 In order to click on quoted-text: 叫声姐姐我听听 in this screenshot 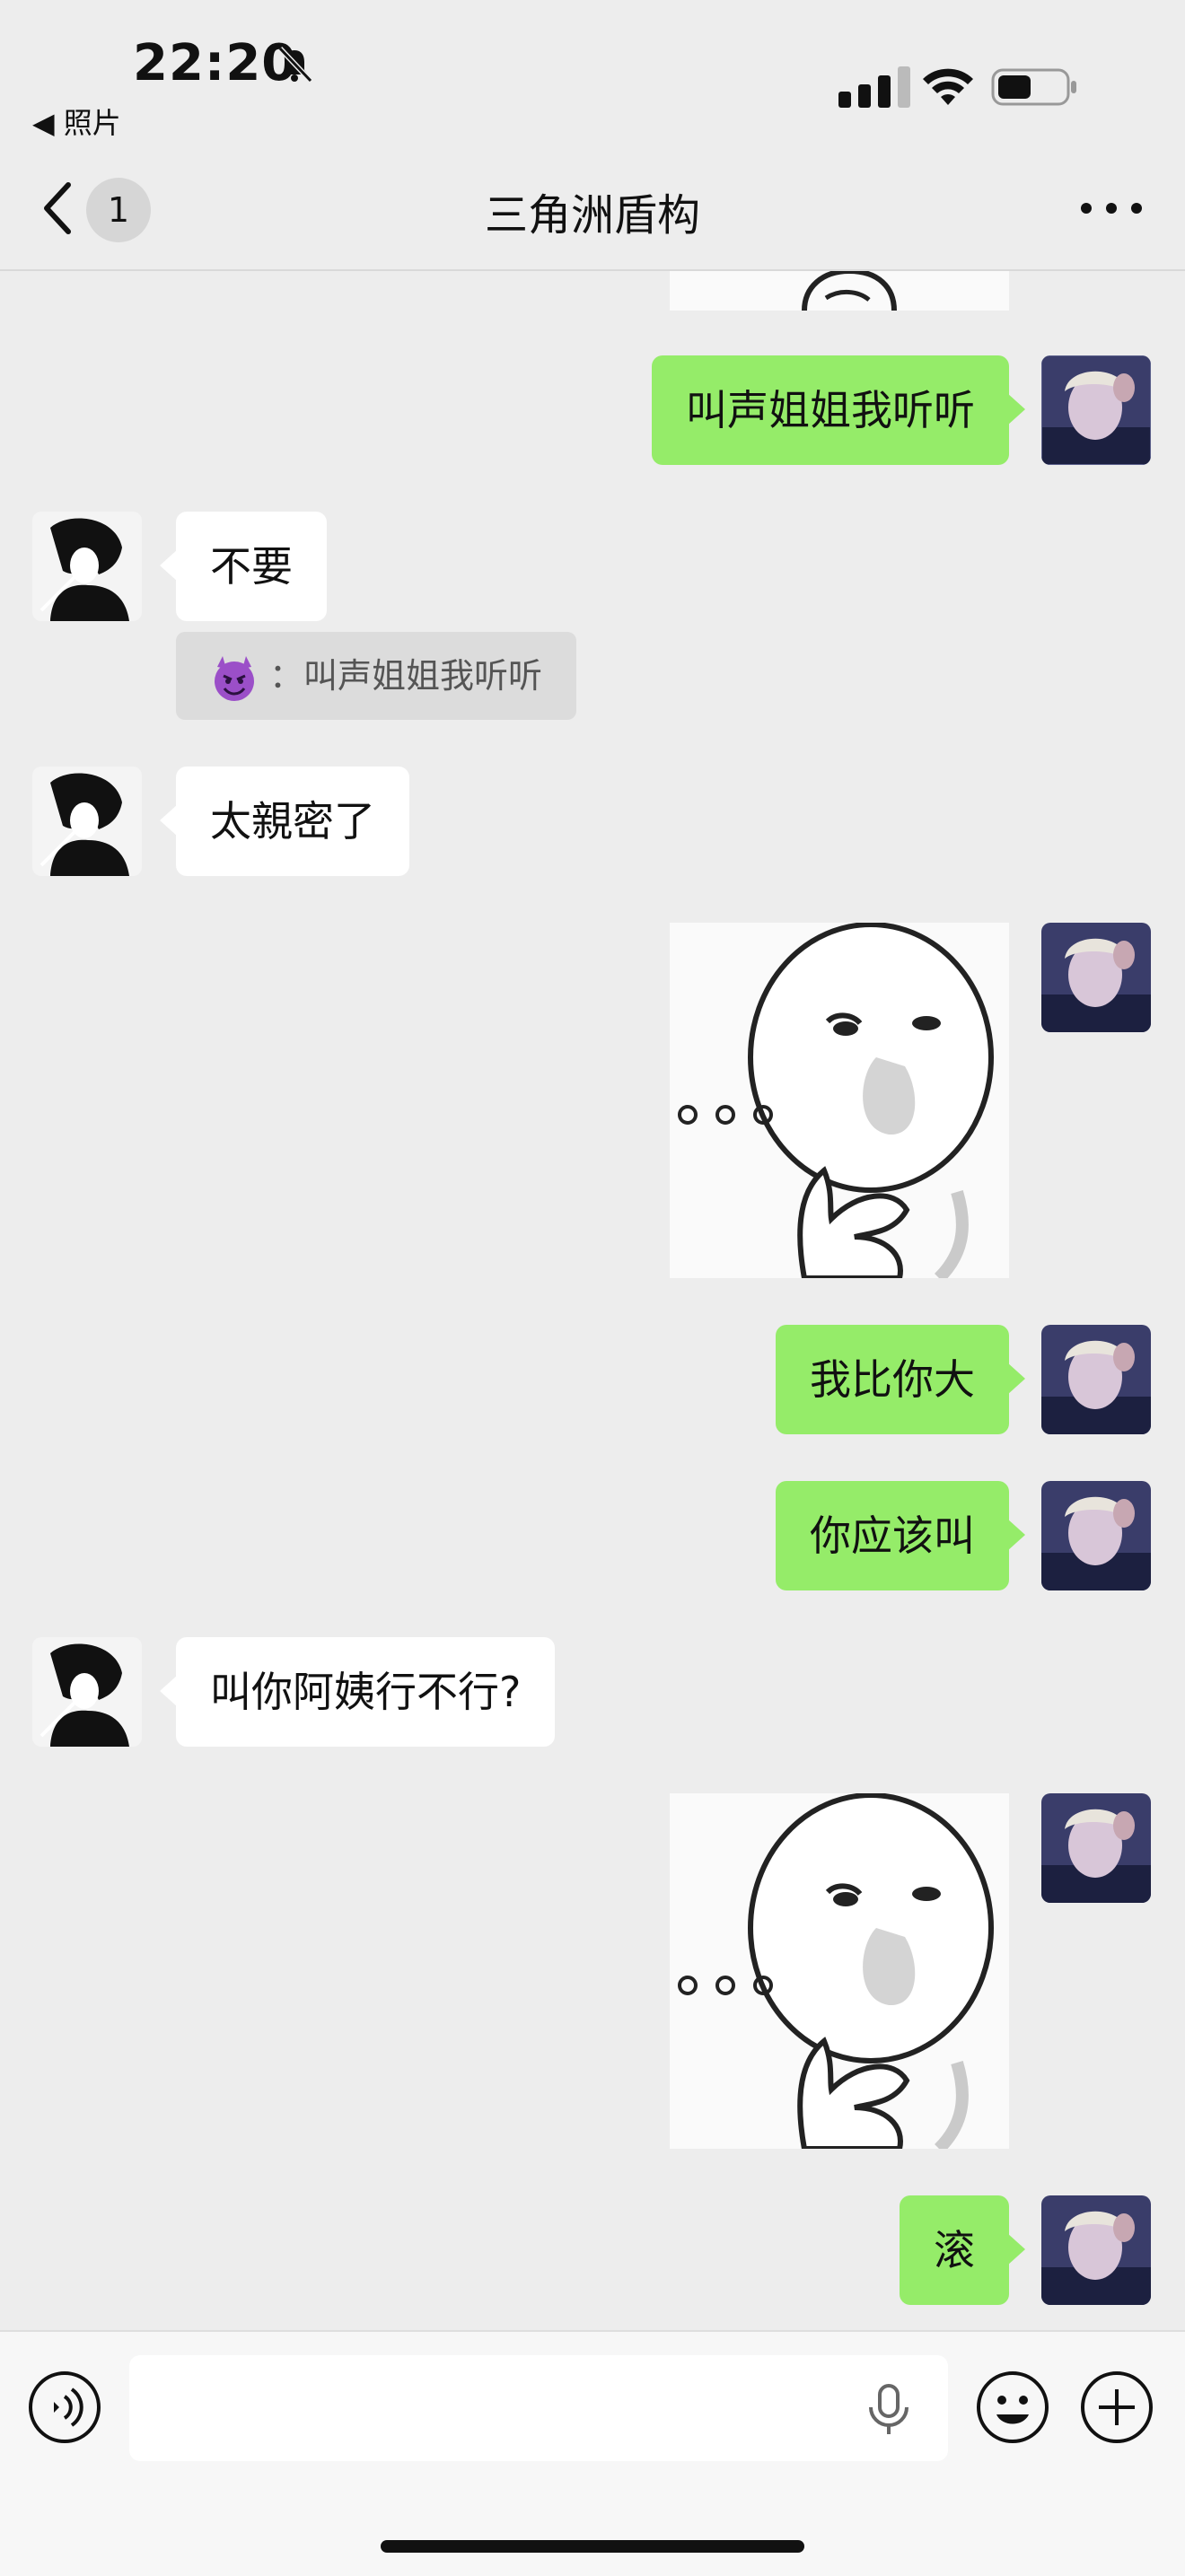, I will do `click(423, 676)`.